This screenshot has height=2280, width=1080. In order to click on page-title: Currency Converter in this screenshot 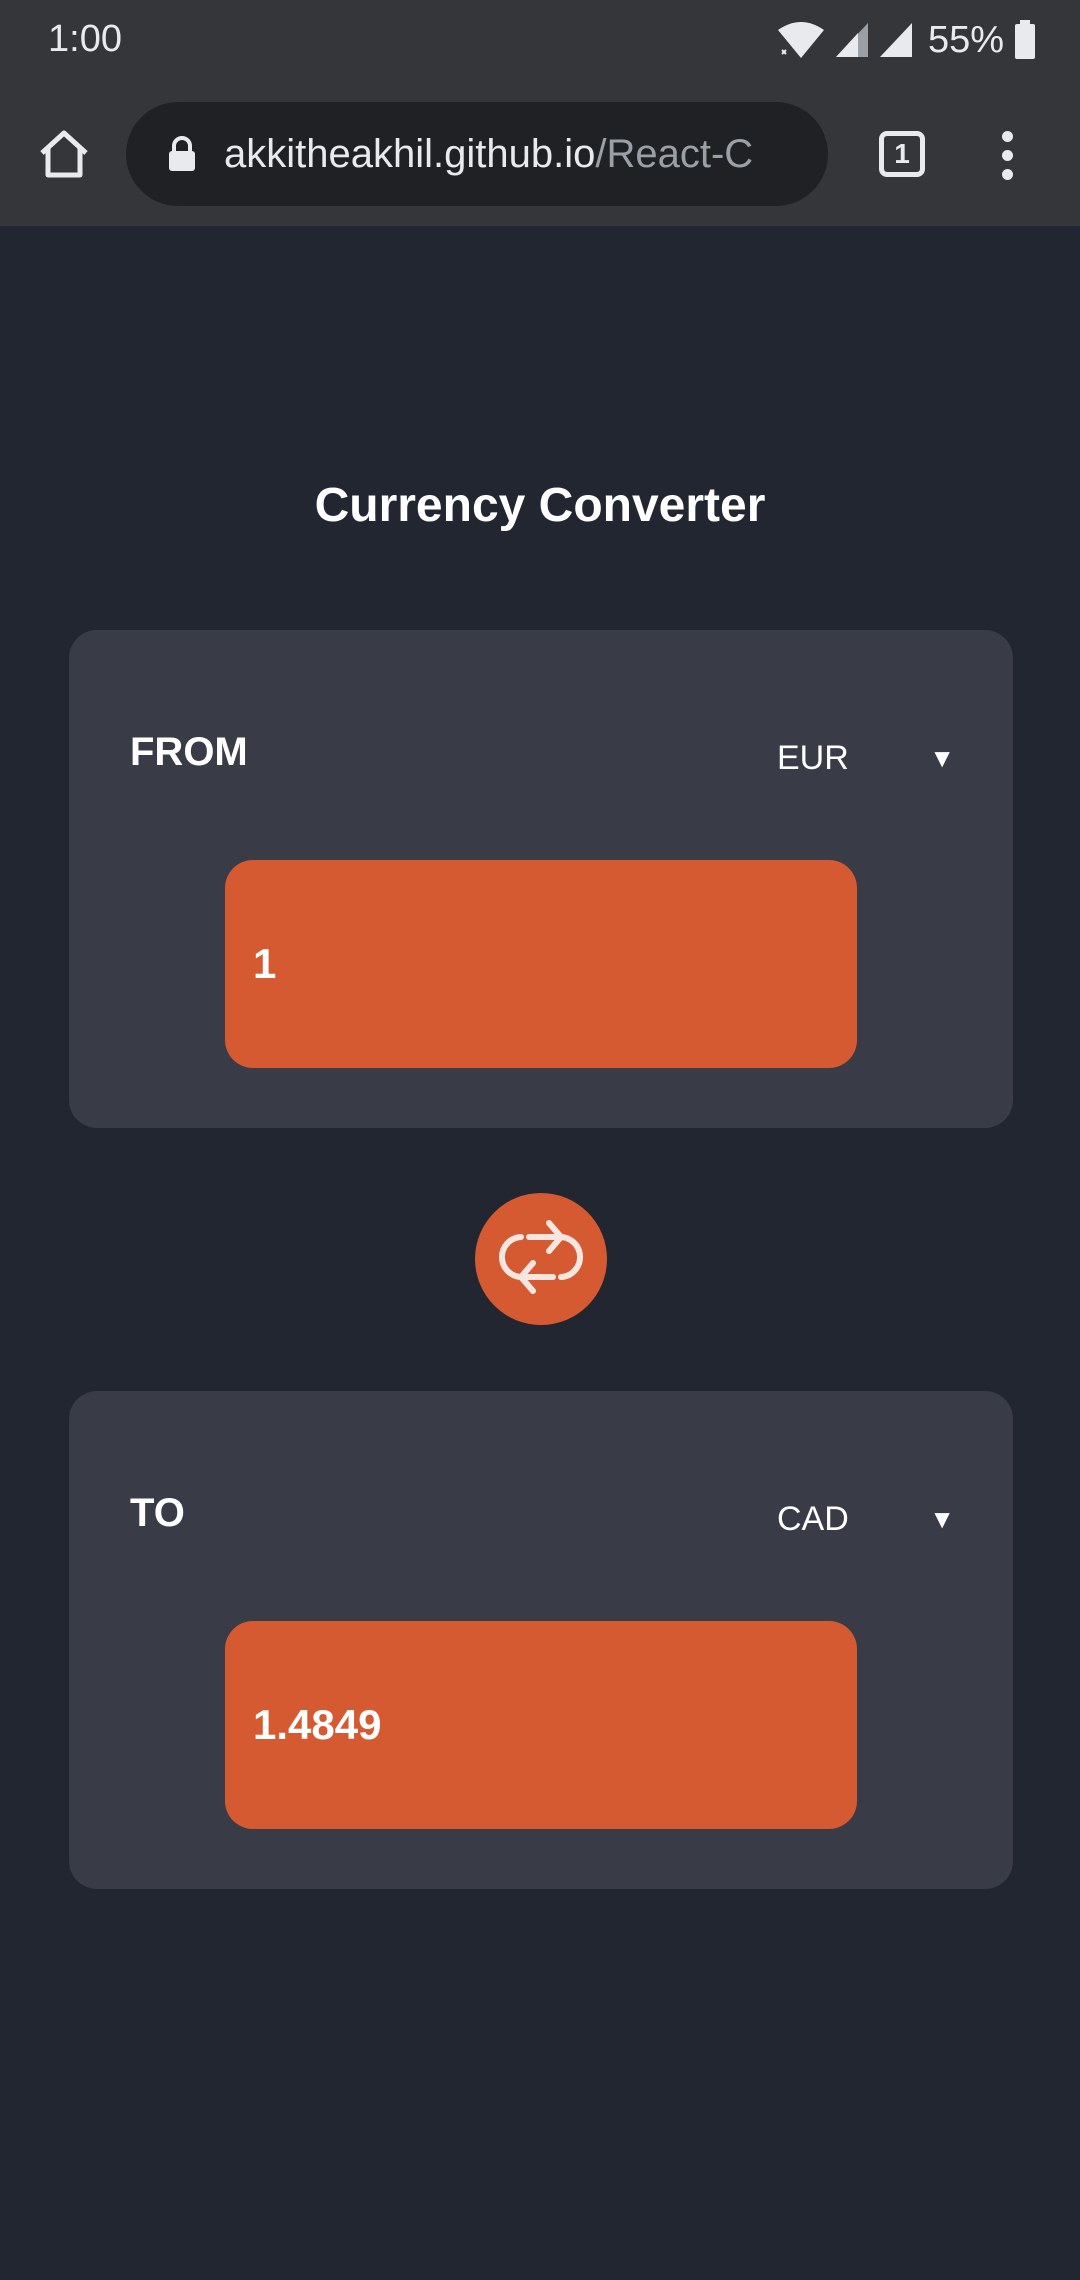, I will do `click(540, 505)`.